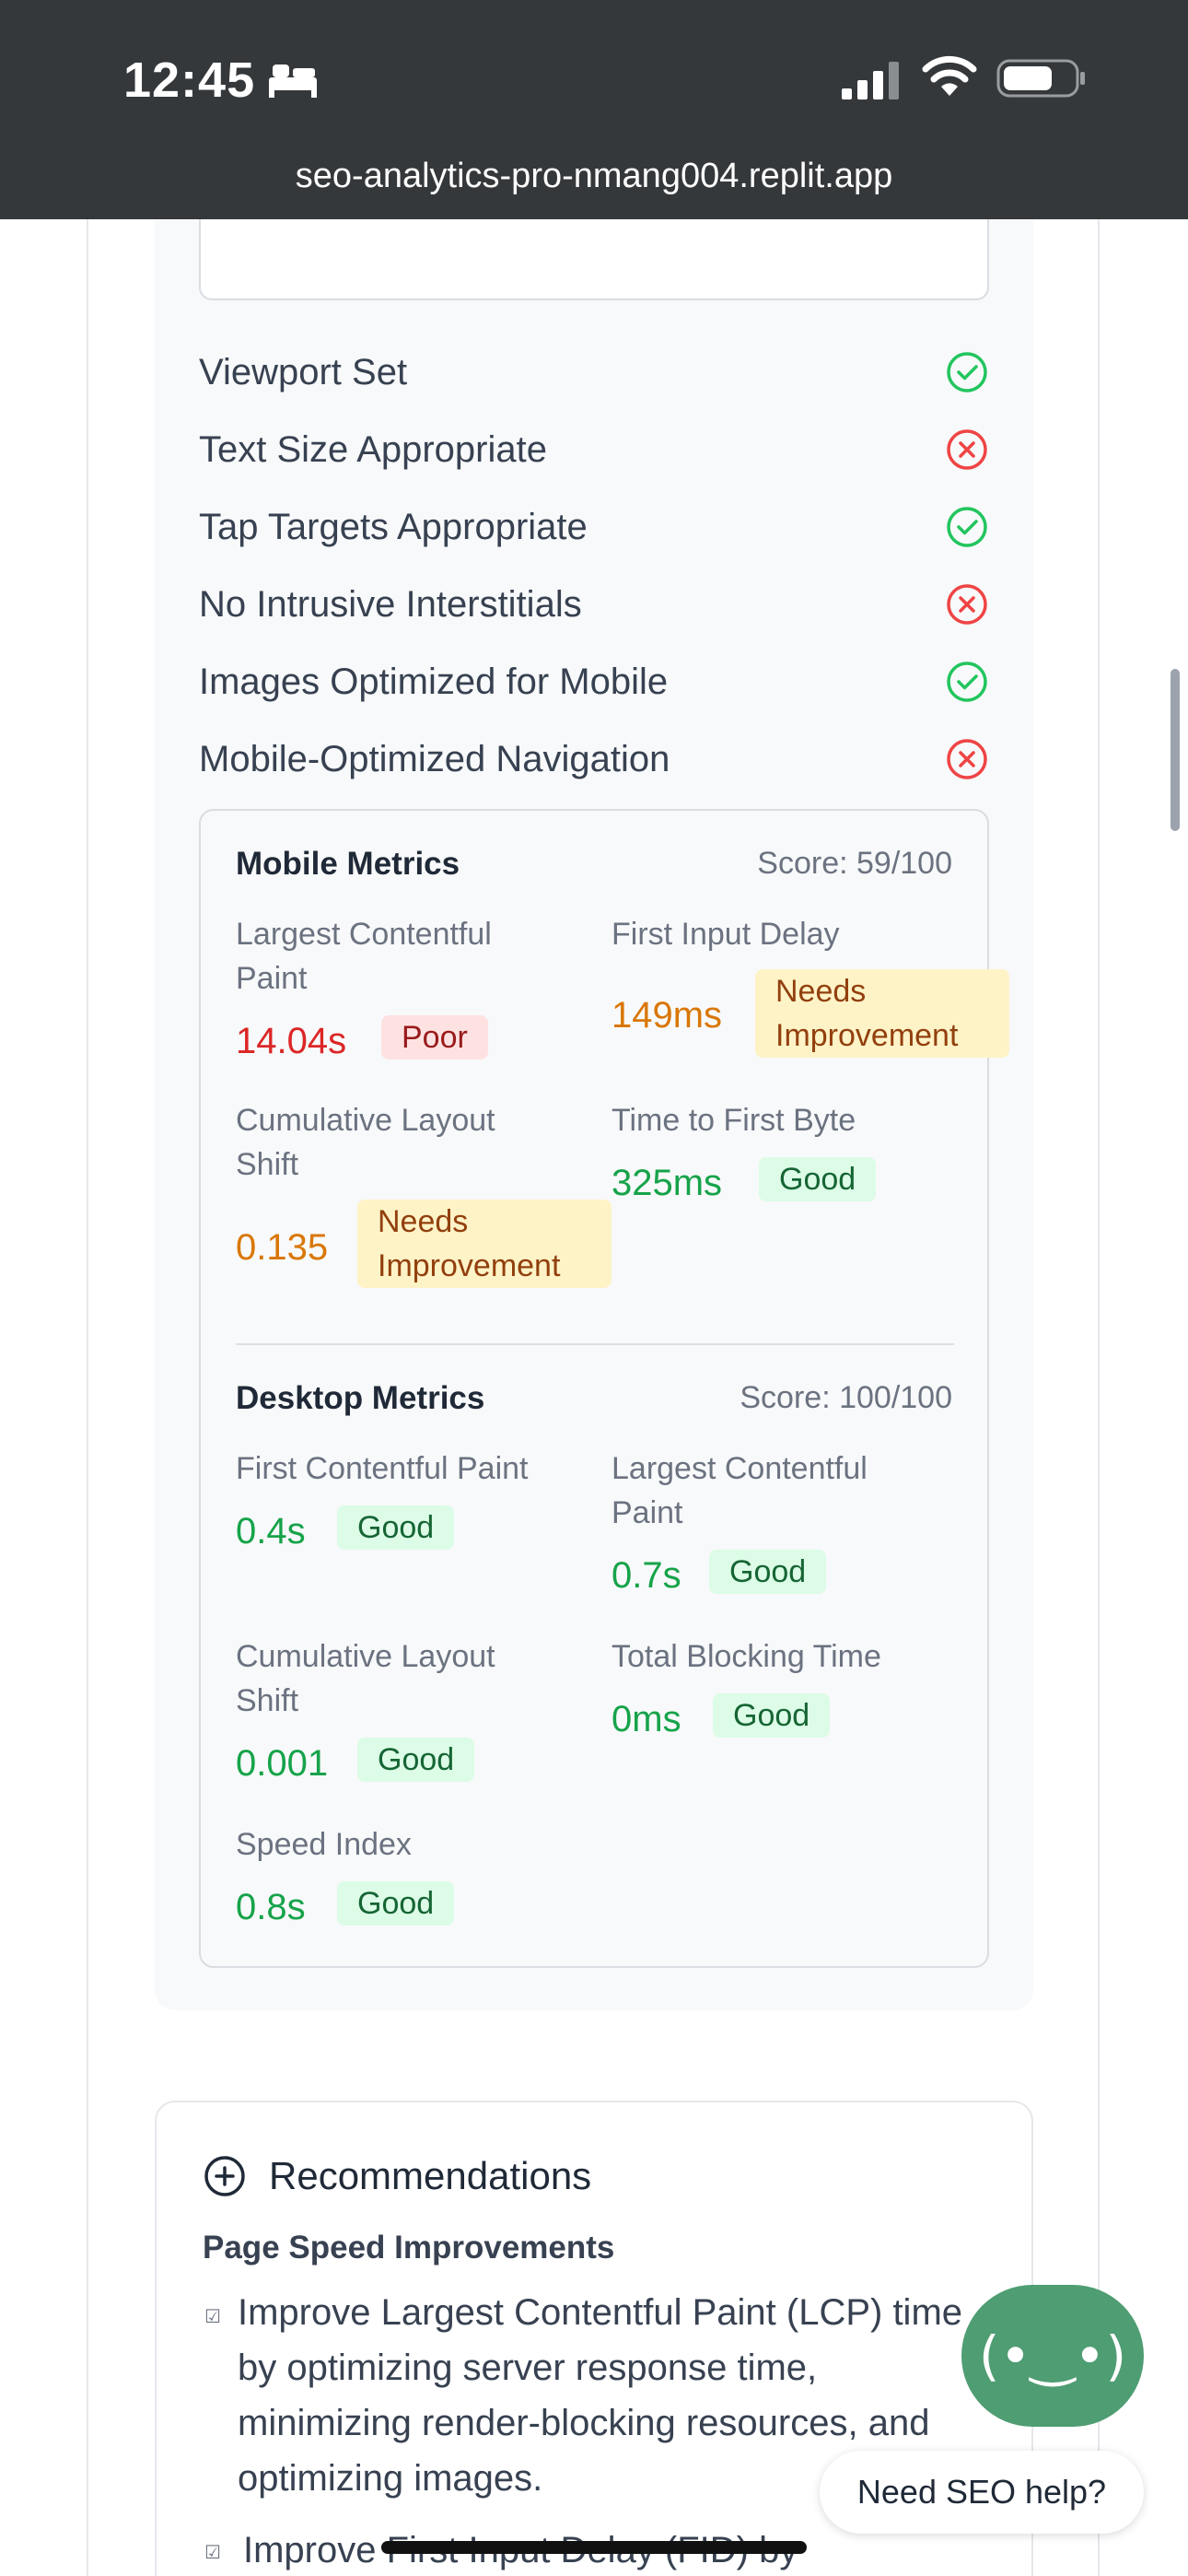 The width and height of the screenshot is (1188, 2576). Describe the element at coordinates (594, 372) in the screenshot. I see `checklist-item: Viewport Set` at that location.